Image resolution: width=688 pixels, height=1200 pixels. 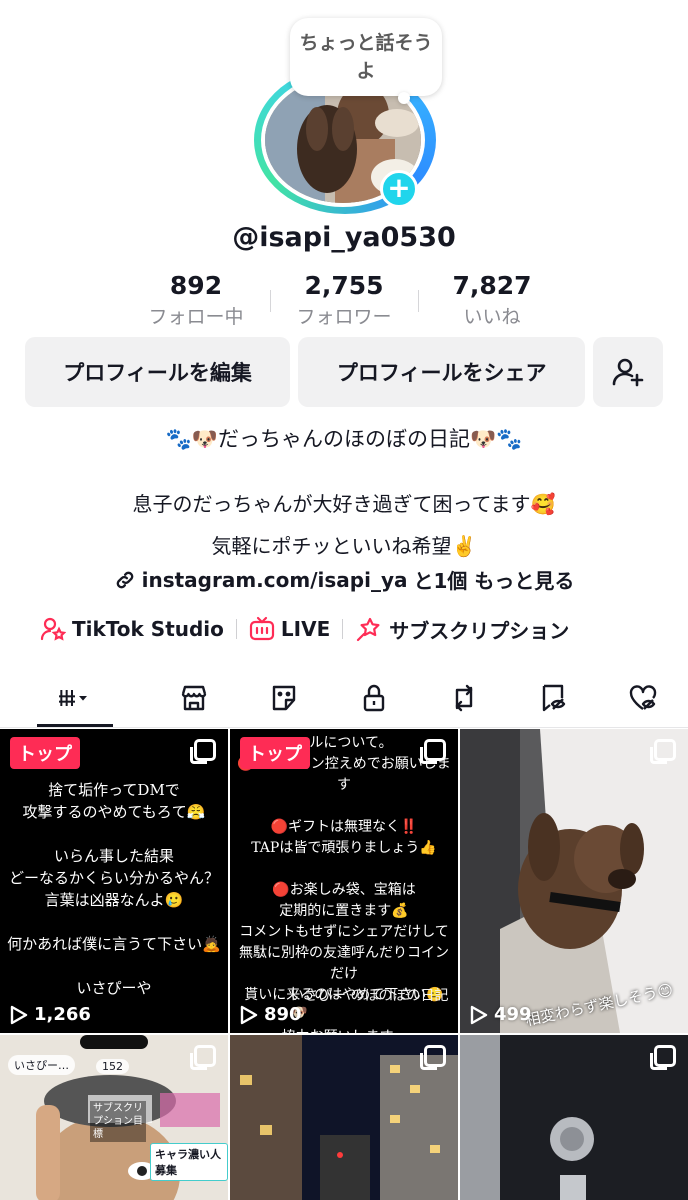 I want to click on subscription-button: サブスクリプション, so click(x=462, y=629).